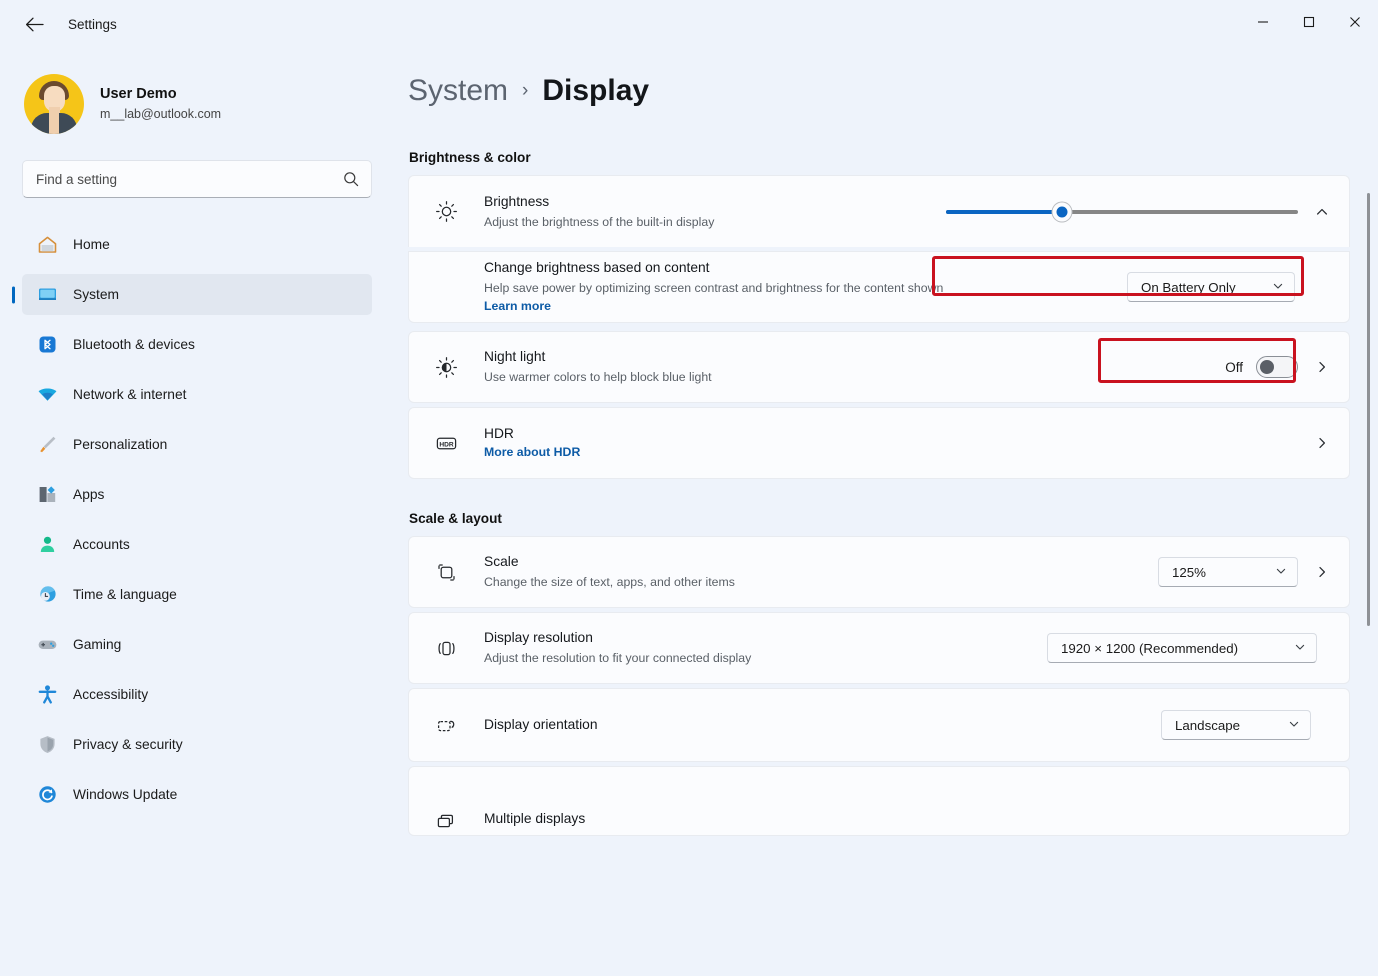 The image size is (1378, 976). I want to click on home-icon, so click(47, 245).